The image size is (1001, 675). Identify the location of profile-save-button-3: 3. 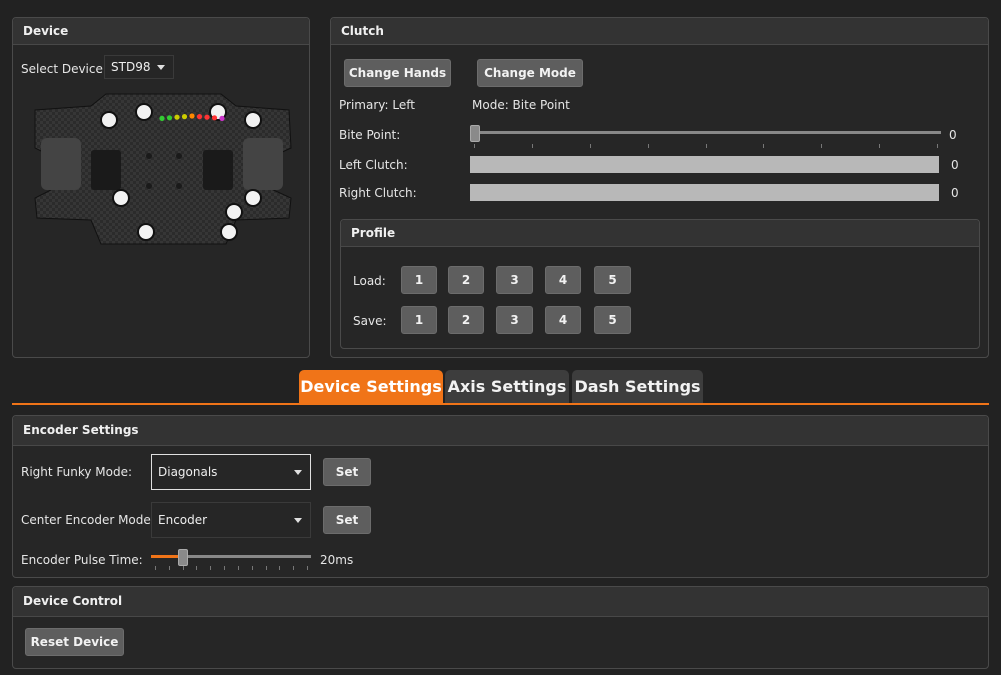
(514, 320).